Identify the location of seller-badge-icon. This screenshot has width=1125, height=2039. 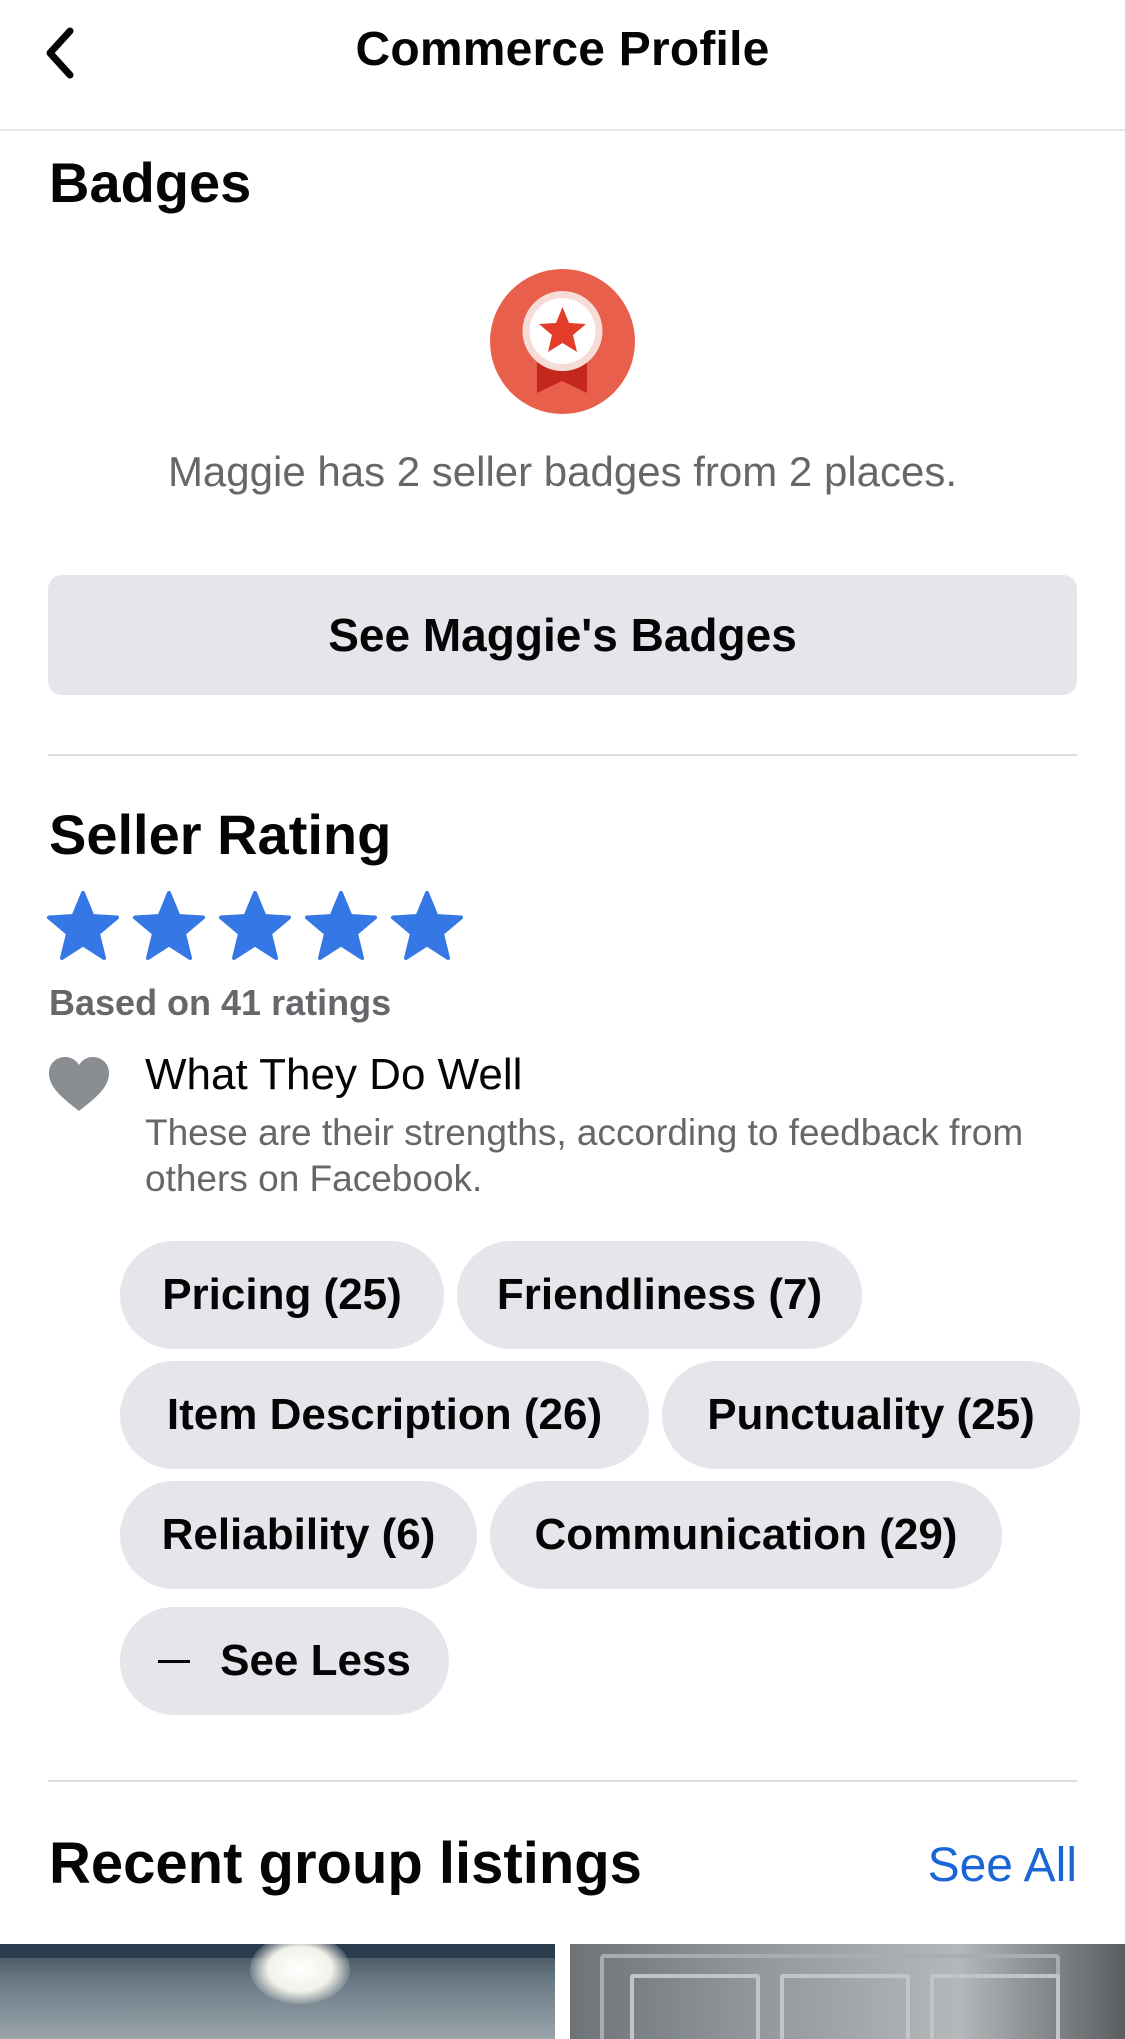
(562, 341).